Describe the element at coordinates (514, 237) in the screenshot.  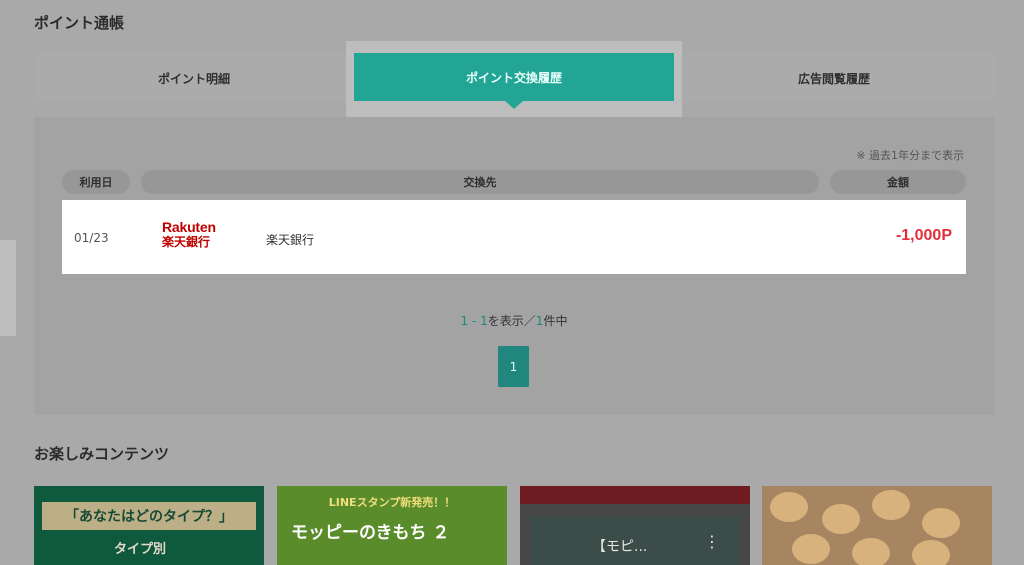
I see `table-row: 01/23 Rakuten 楽天銀行 楽天銀行 -1,000P` at that location.